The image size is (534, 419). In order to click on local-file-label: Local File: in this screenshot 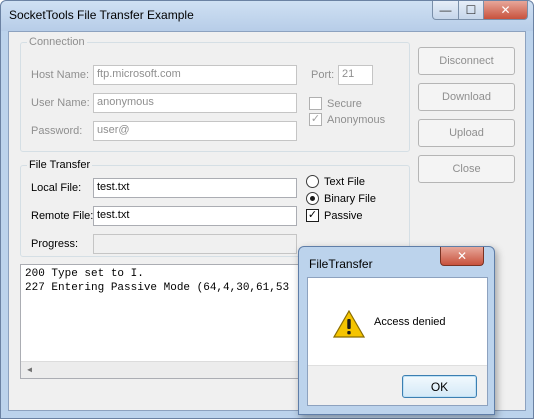, I will do `click(56, 188)`.